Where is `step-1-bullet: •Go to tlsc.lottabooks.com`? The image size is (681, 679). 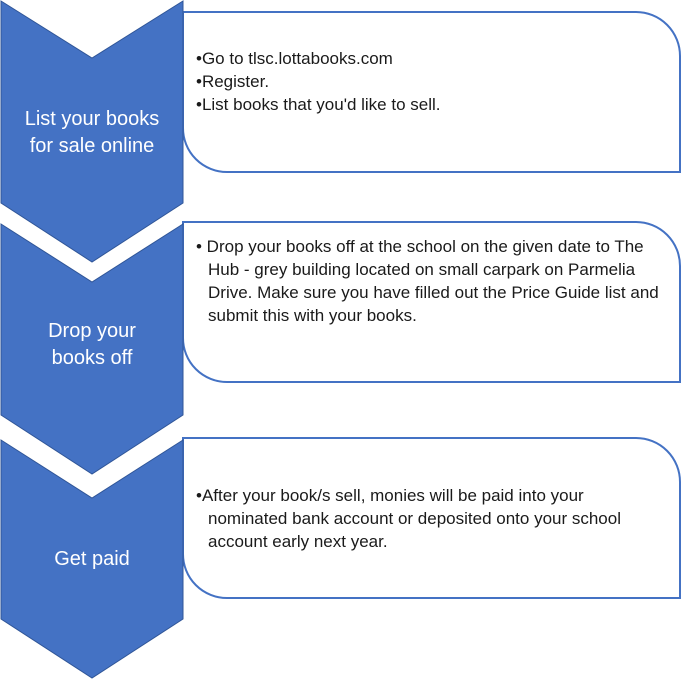
step-1-bullet: •Go to tlsc.lottabooks.com is located at coordinates (294, 58).